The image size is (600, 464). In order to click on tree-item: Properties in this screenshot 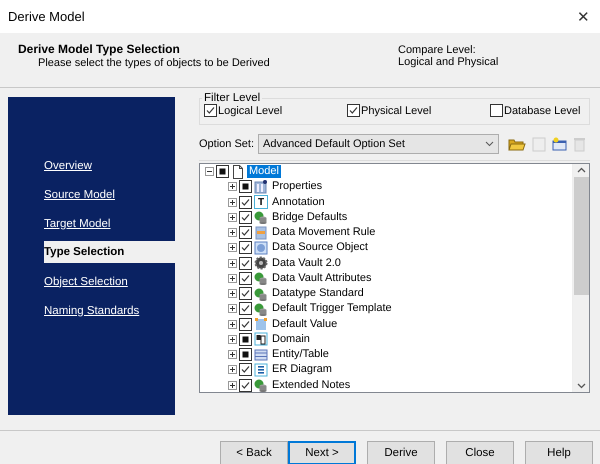, I will do `click(297, 187)`.